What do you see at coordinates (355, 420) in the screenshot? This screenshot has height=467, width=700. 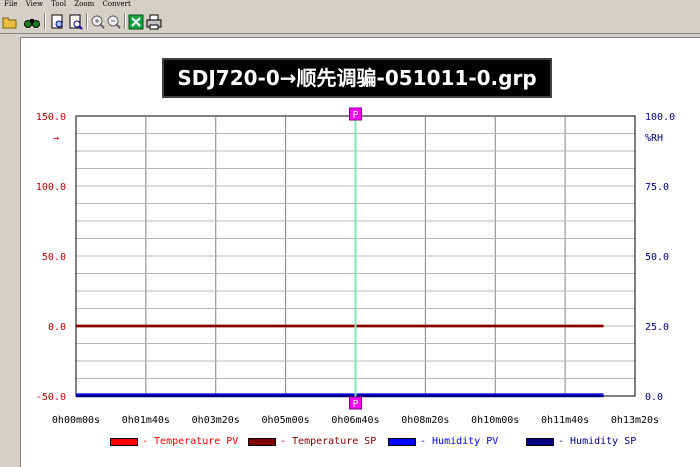 I see `x-tick-label: 0h06m40s` at bounding box center [355, 420].